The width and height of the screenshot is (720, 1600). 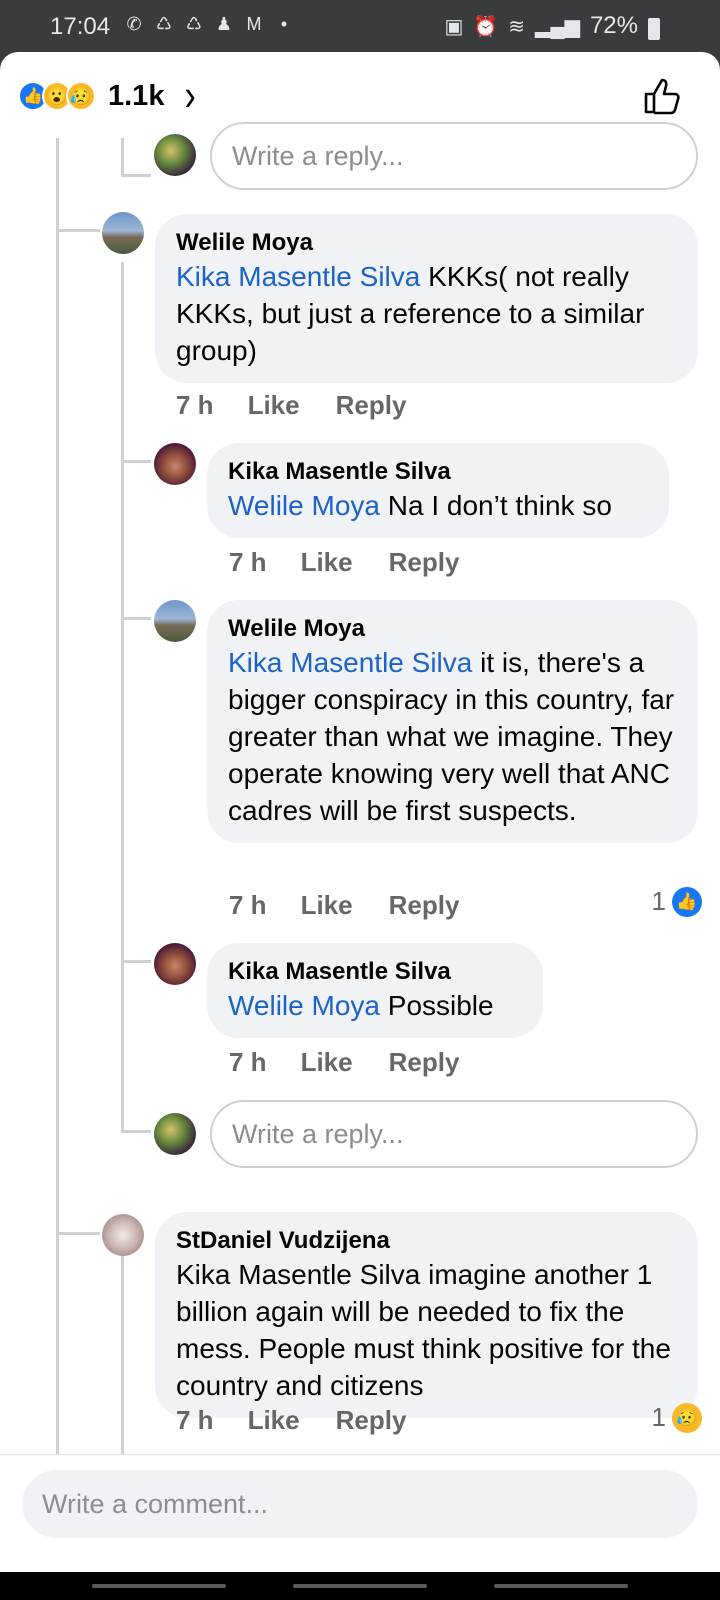 I want to click on comment-reaction-count: 1 😥, so click(x=677, y=1417).